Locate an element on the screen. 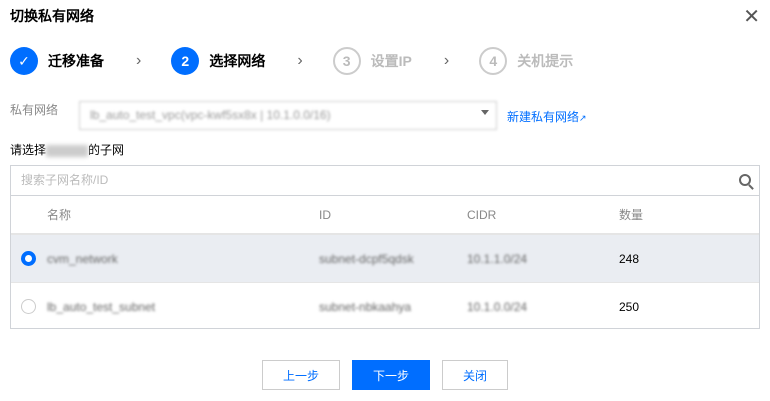 This screenshot has height=401, width=770. prompt-prefix: 请选择 is located at coordinates (28, 150).